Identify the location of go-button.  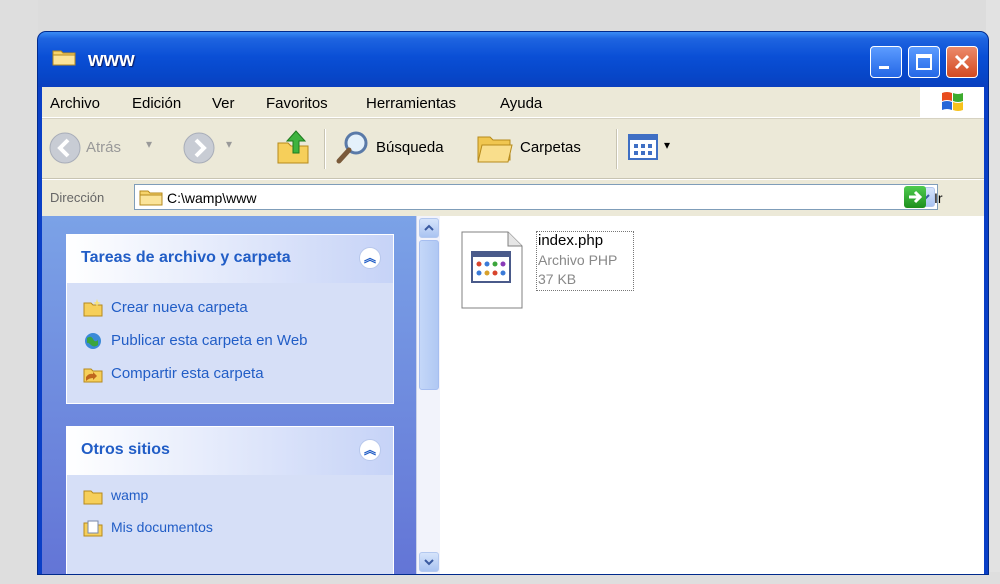
(915, 197).